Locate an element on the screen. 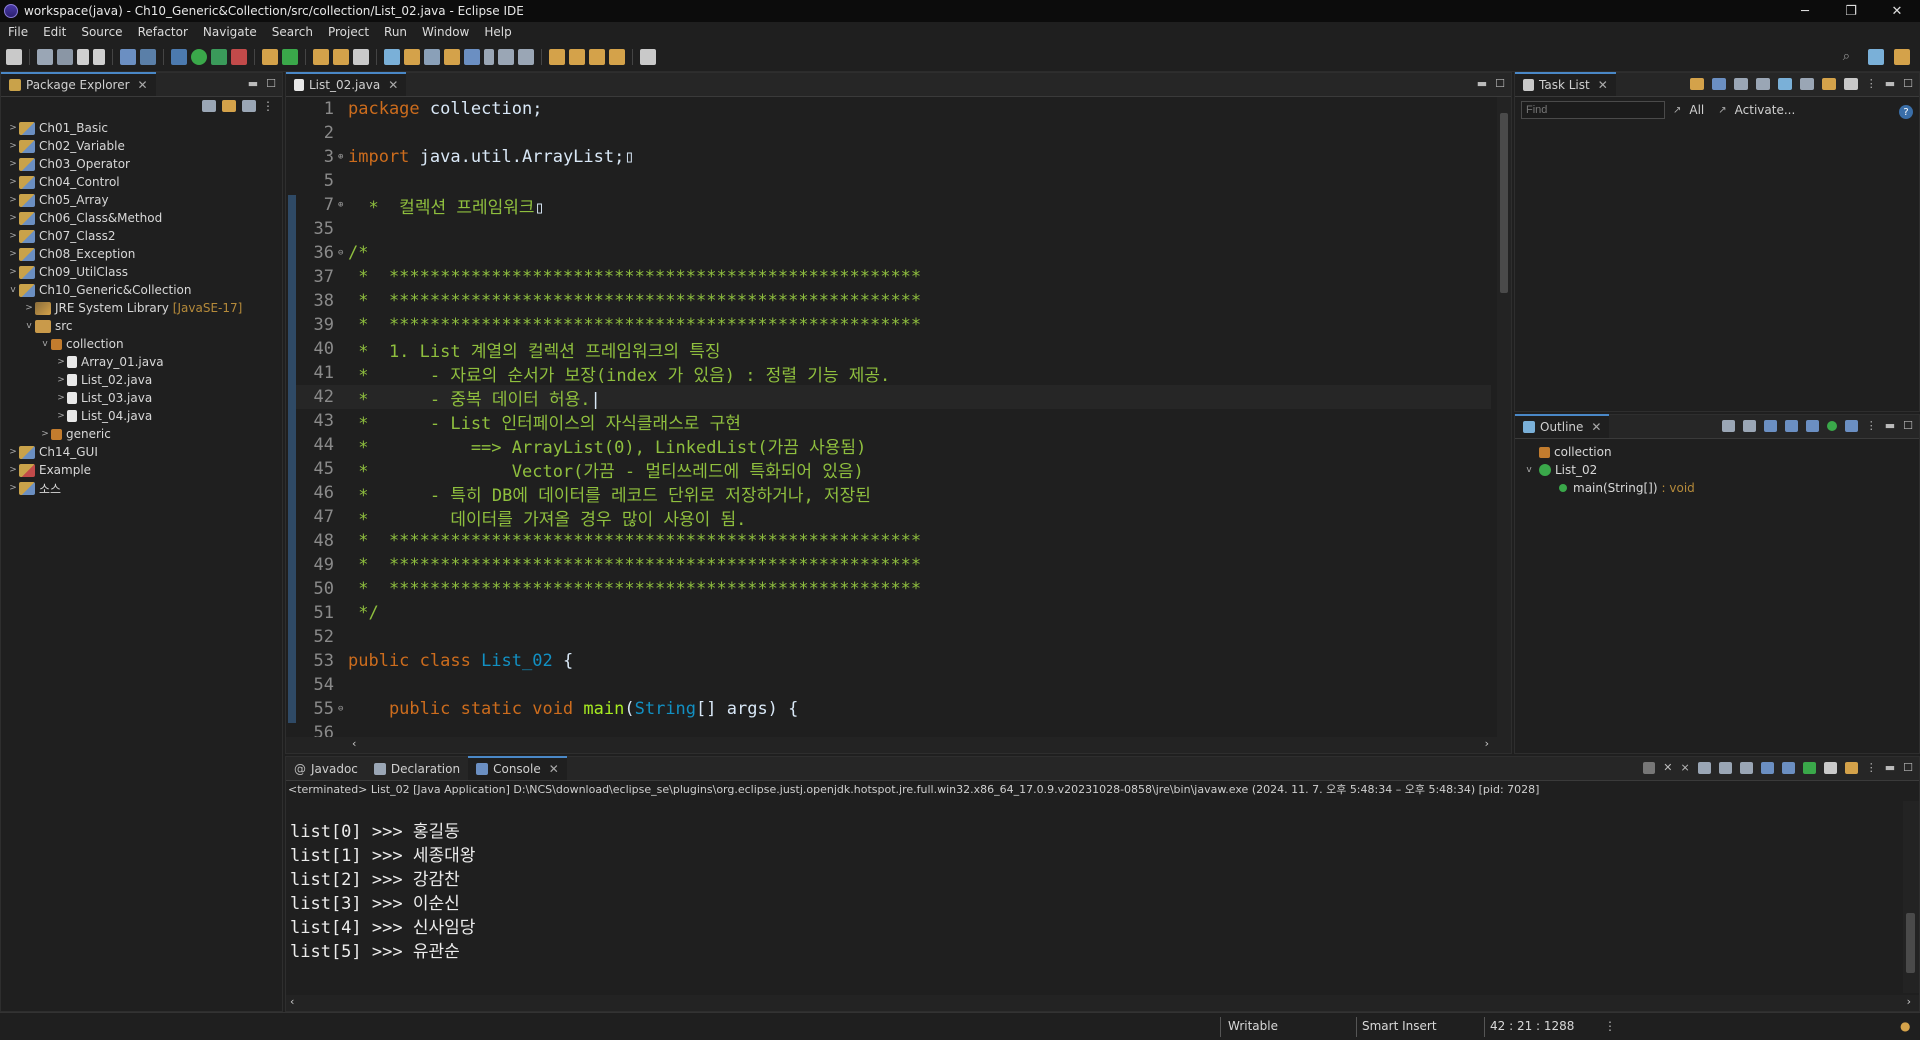 The height and width of the screenshot is (1040, 1920). scroll-lock-icon is located at coordinates (1725, 767).